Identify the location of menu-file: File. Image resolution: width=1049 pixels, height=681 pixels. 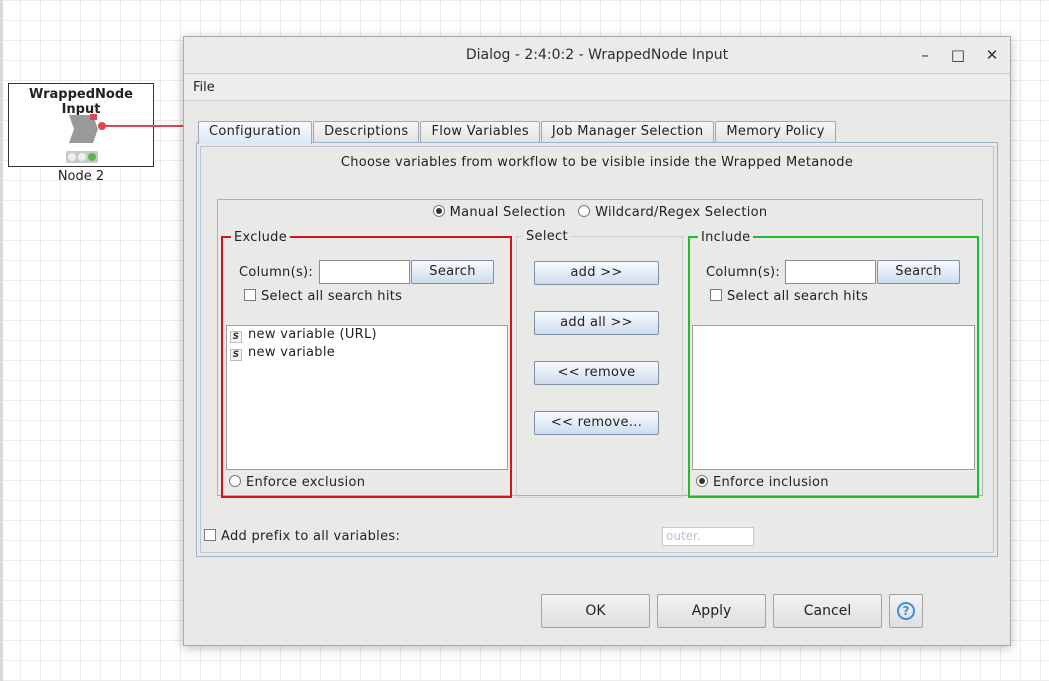
(204, 87).